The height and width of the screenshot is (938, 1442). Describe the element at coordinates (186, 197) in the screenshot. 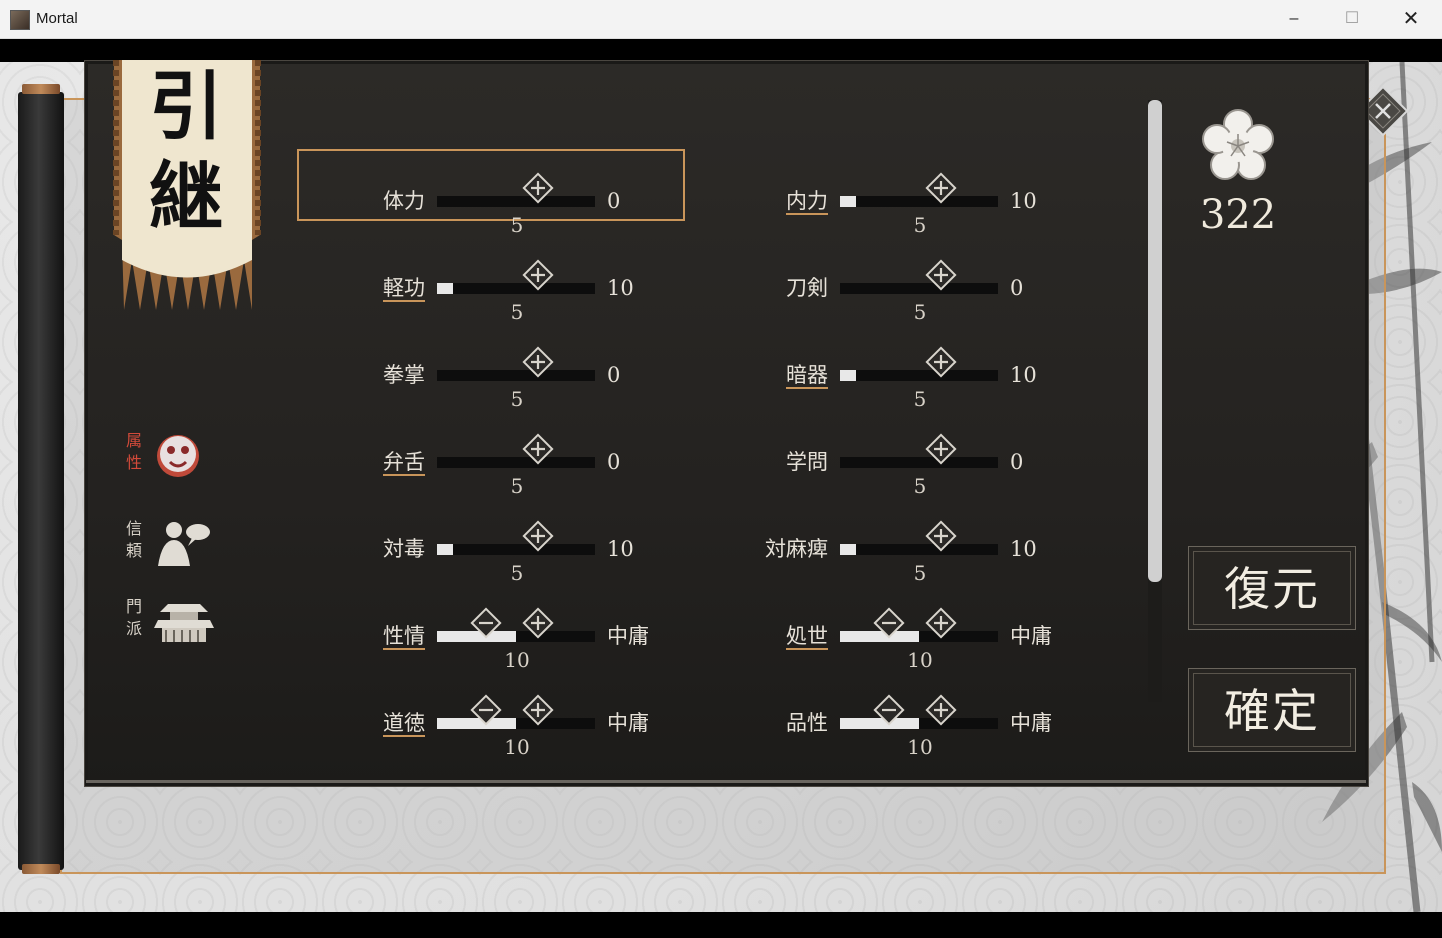

I see `banner-char-2: 継` at that location.